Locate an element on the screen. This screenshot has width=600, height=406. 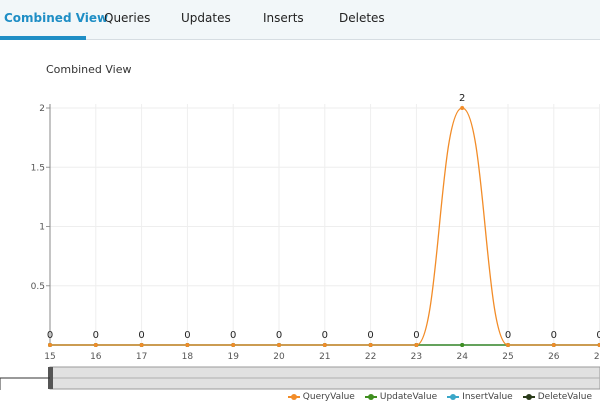
query-series-swatch-icon is located at coordinates (293, 397).